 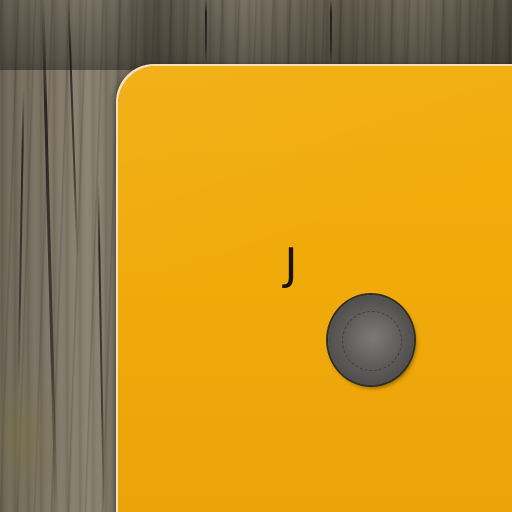 I want to click on plate-letter: J, so click(x=291, y=264).